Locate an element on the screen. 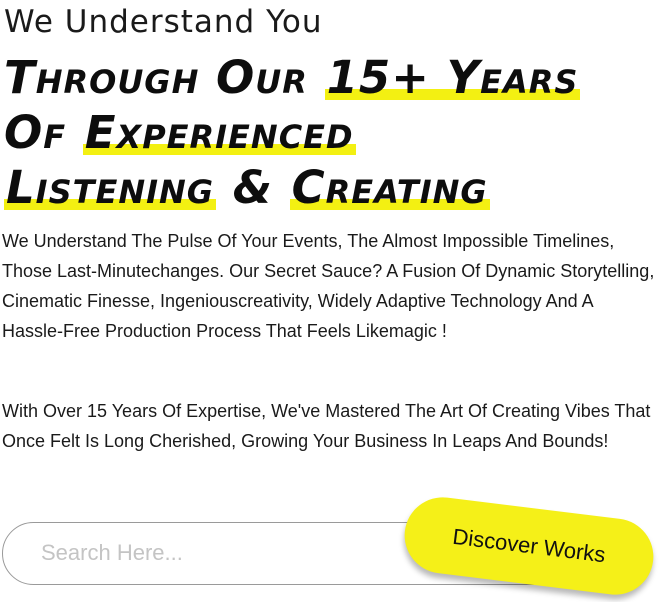 The width and height of the screenshot is (661, 602). headline-highlight: Listening is located at coordinates (110, 187).